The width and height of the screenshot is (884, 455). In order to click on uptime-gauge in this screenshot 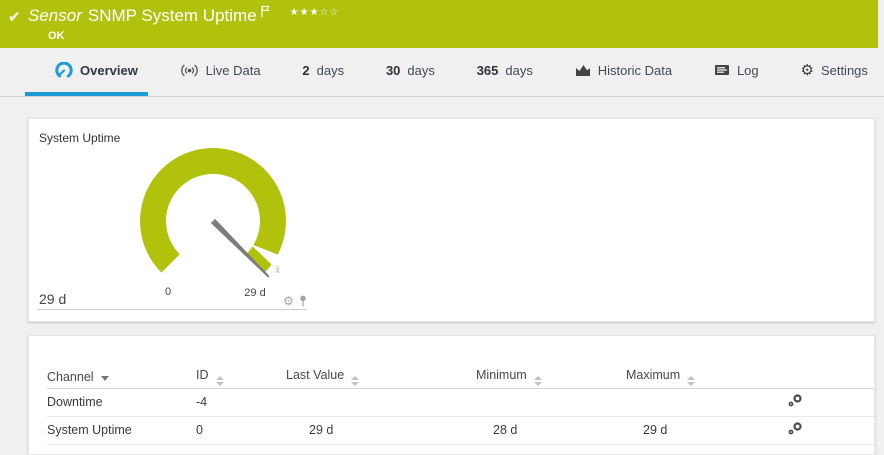, I will do `click(213, 212)`.